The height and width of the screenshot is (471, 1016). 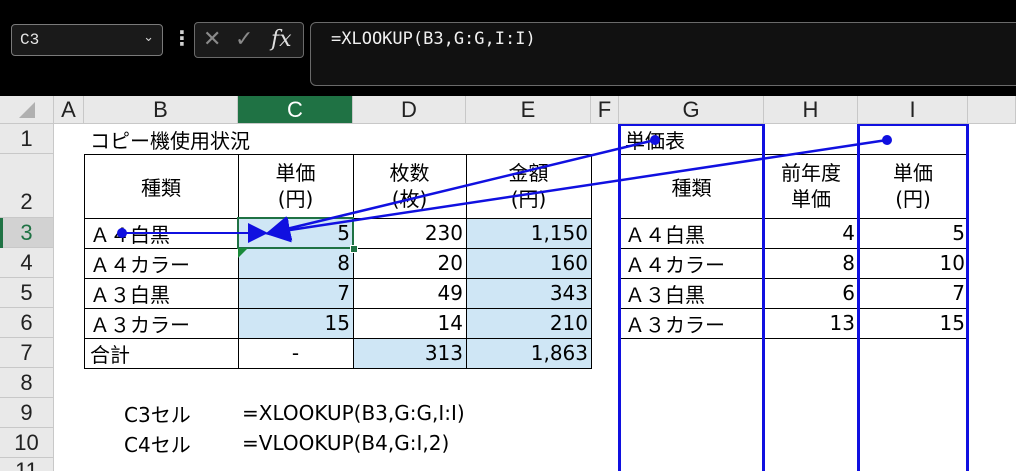 I want to click on more-options-icon: ⋮, so click(x=182, y=38).